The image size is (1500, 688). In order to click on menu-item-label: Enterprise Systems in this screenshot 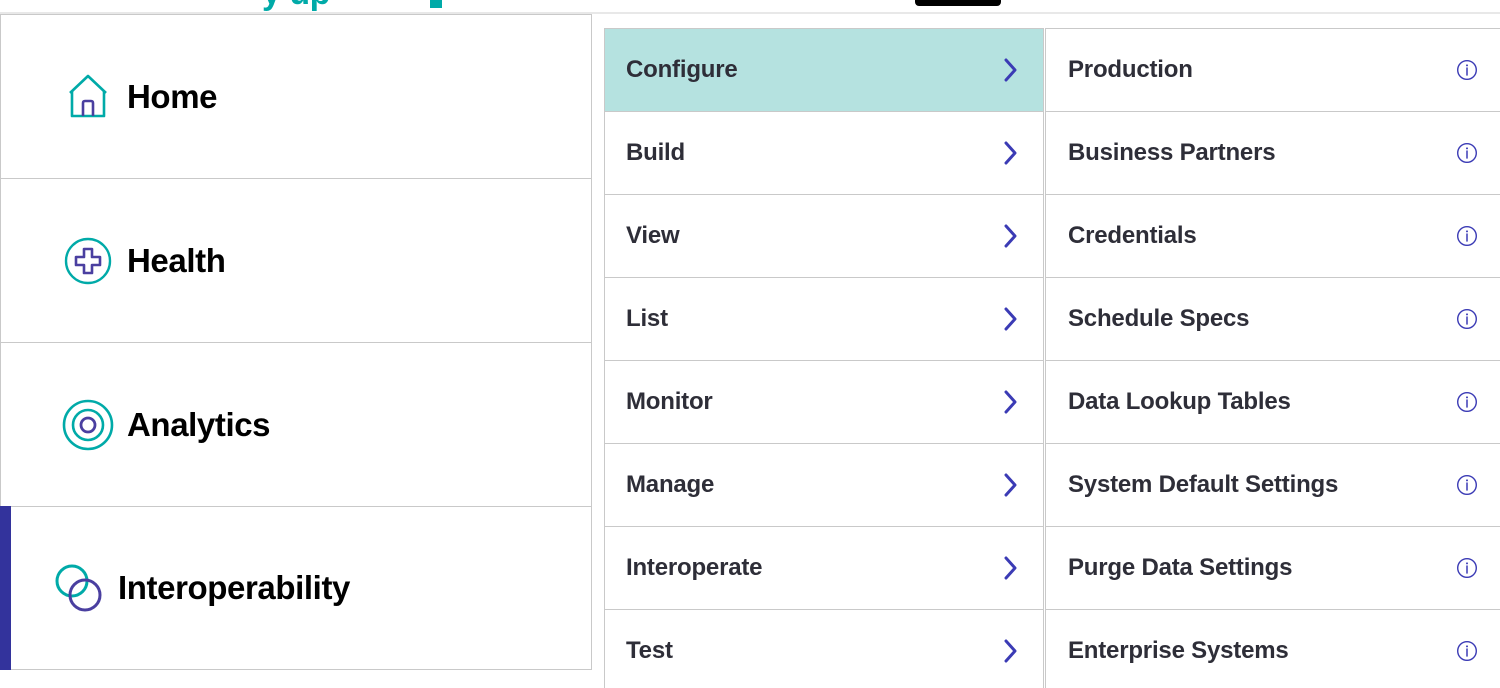, I will do `click(1178, 650)`.